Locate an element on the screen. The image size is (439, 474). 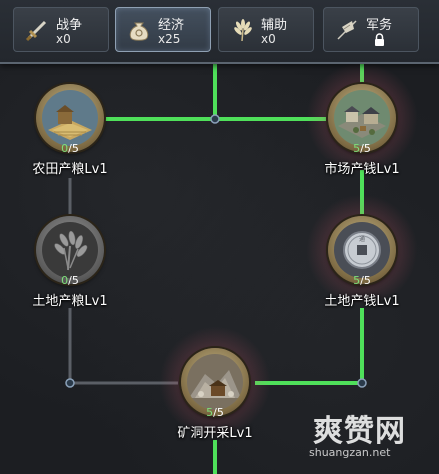
node-farm-grain: 0/5 农田产粮Lv1 is located at coordinates (70, 130).